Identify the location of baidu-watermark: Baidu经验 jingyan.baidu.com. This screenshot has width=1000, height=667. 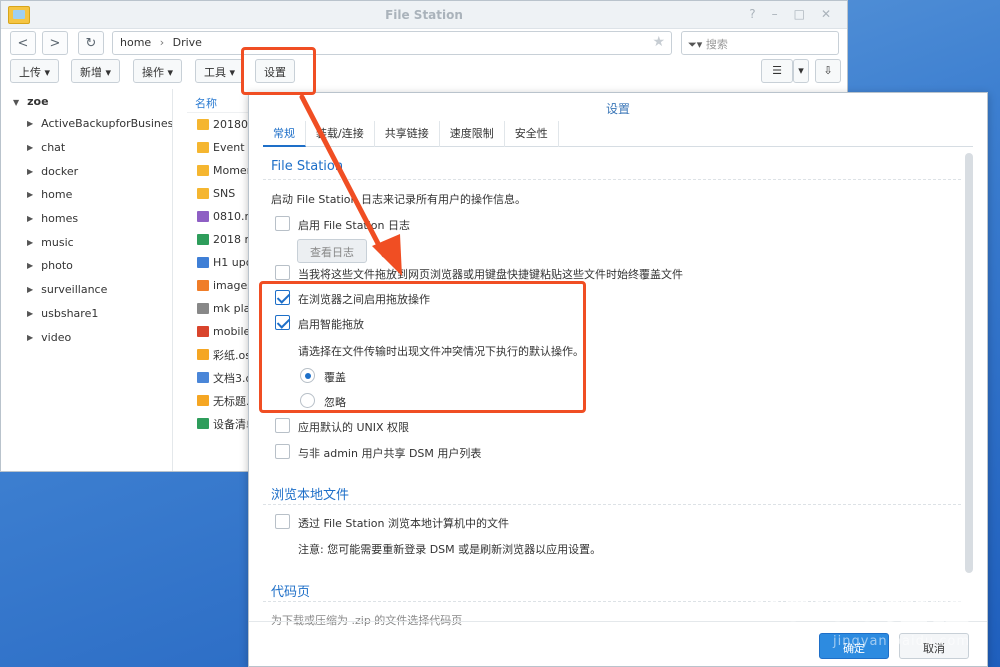
(860, 611).